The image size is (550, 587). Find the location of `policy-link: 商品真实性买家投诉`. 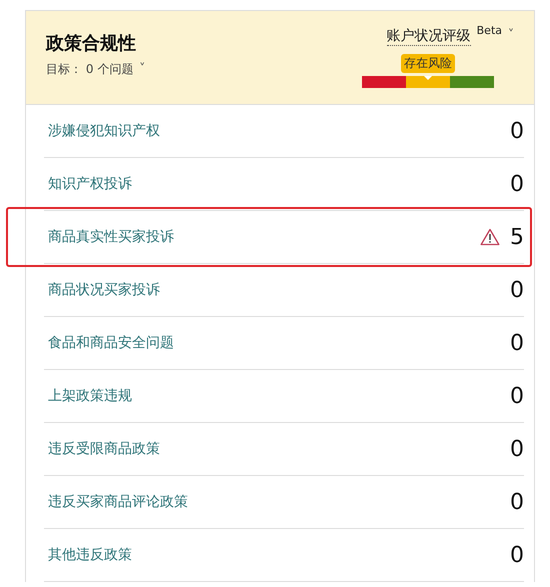

policy-link: 商品真实性买家投诉 is located at coordinates (111, 237).